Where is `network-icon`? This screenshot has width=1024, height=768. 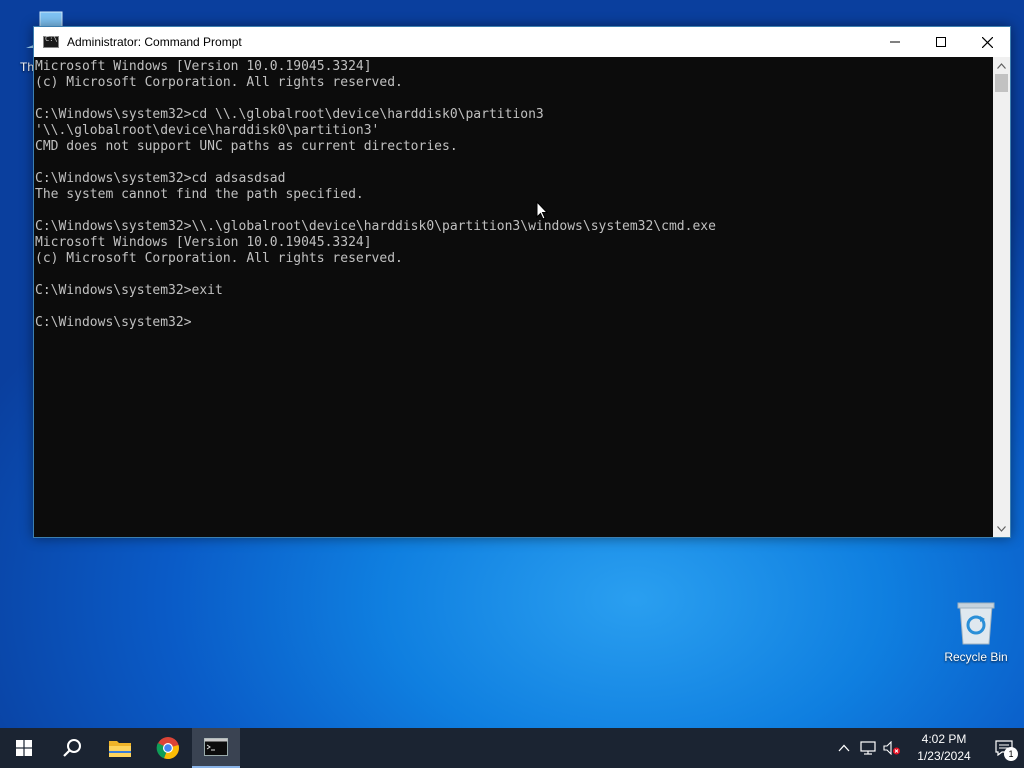
network-icon is located at coordinates (868, 748).